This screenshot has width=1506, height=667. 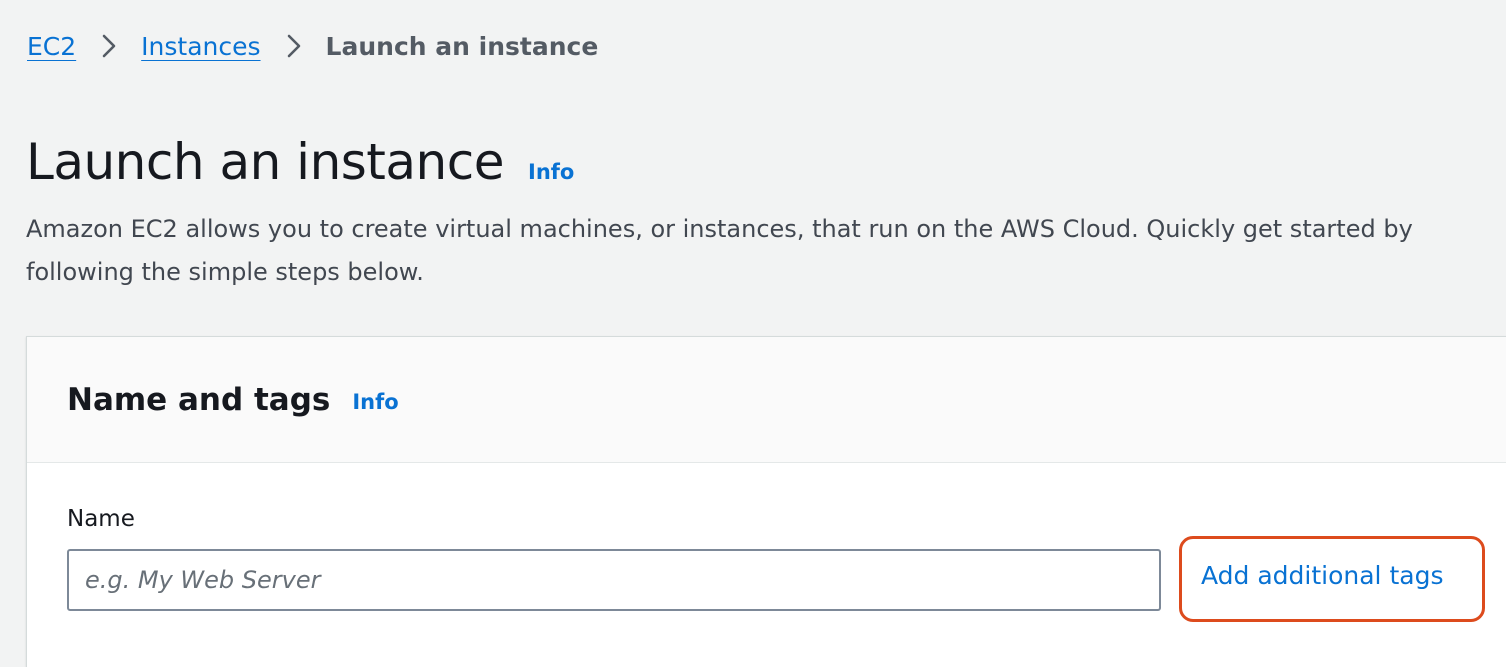 What do you see at coordinates (200, 46) in the screenshot?
I see `breadcrumb-link-instances: Instances` at bounding box center [200, 46].